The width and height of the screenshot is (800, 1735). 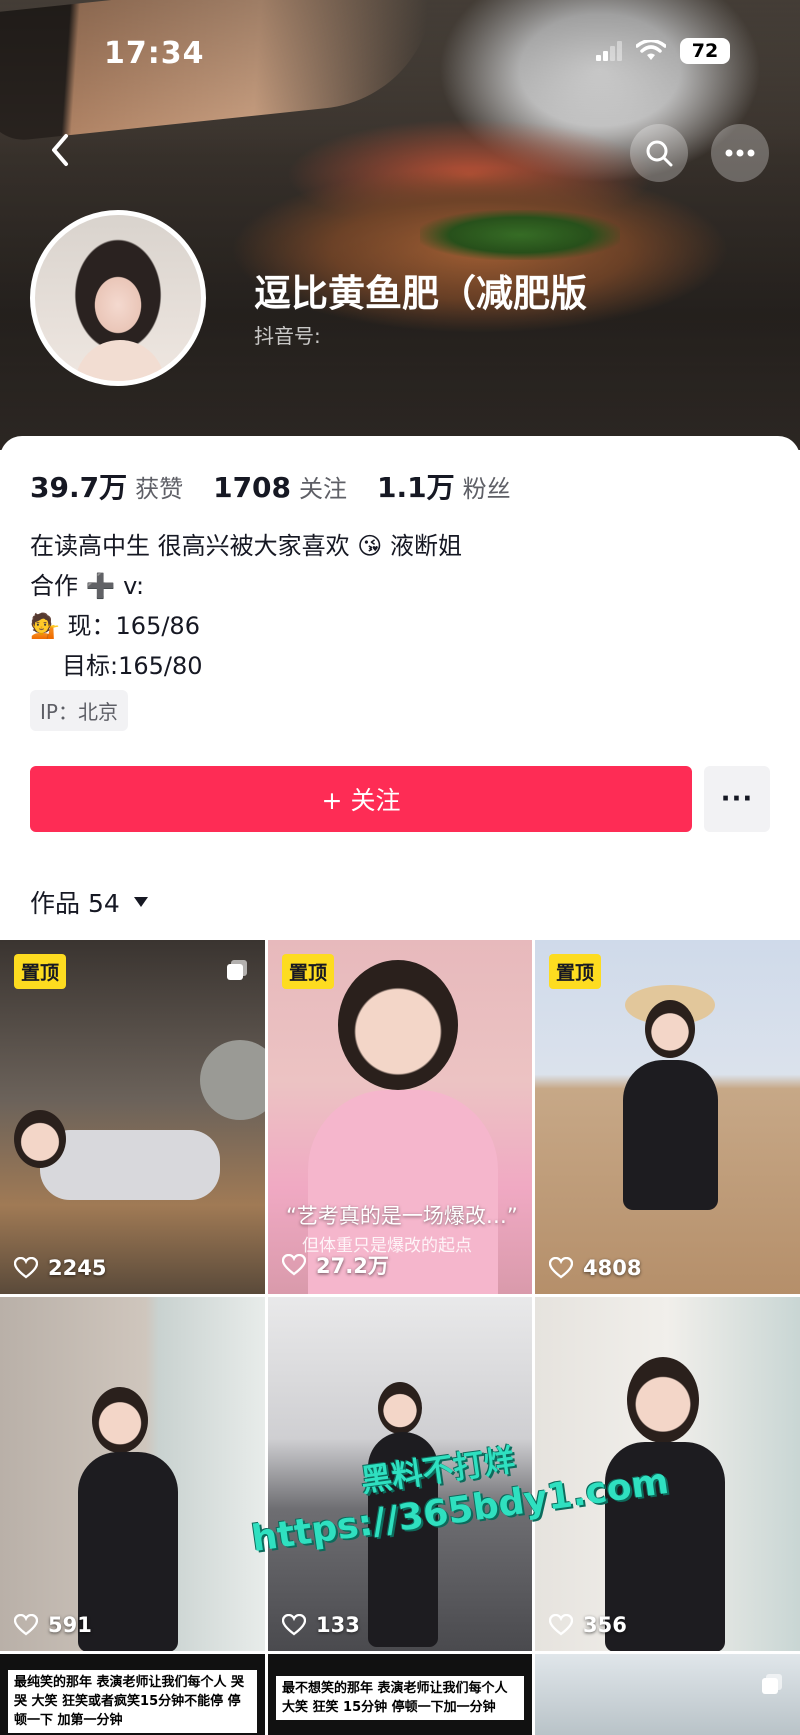 I want to click on video-tile: 置顶 “艺考真的是一场爆改…” 但体重只是爆改的起点 27.2万, so click(x=400, y=1117).